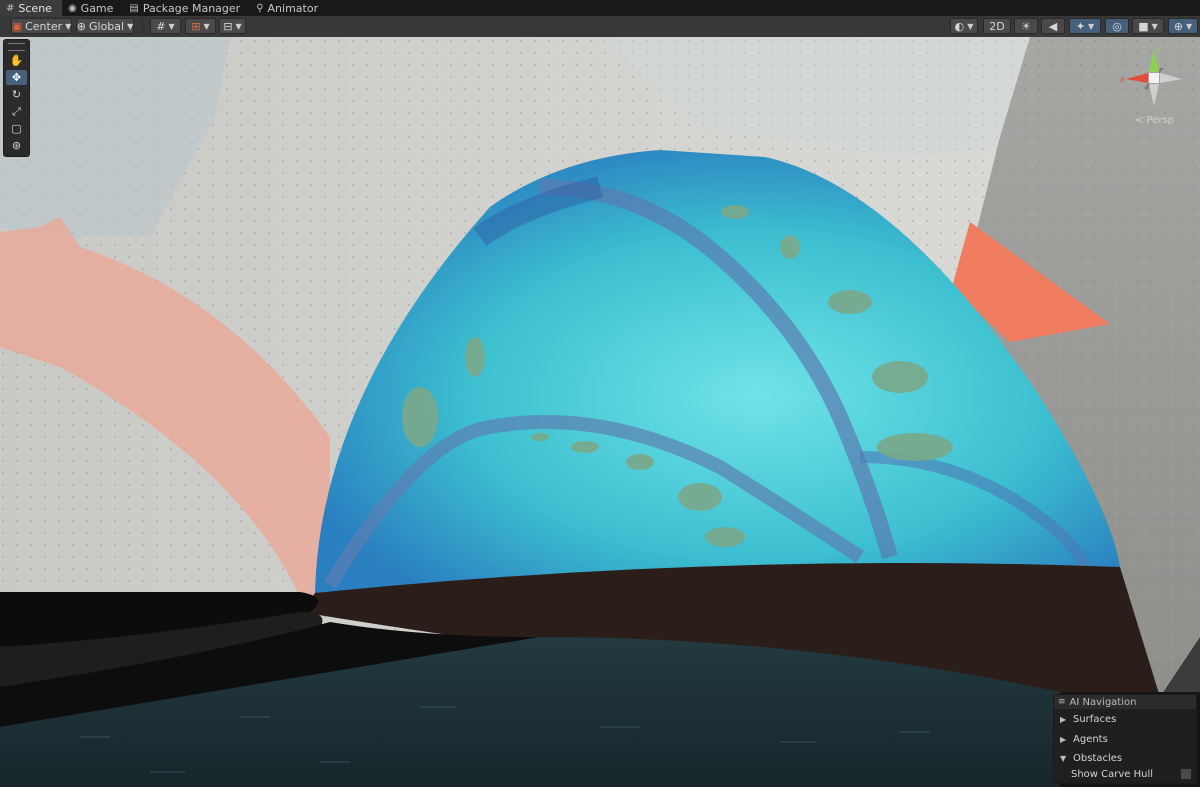  I want to click on globe-icon: ⊕, so click(81, 26).